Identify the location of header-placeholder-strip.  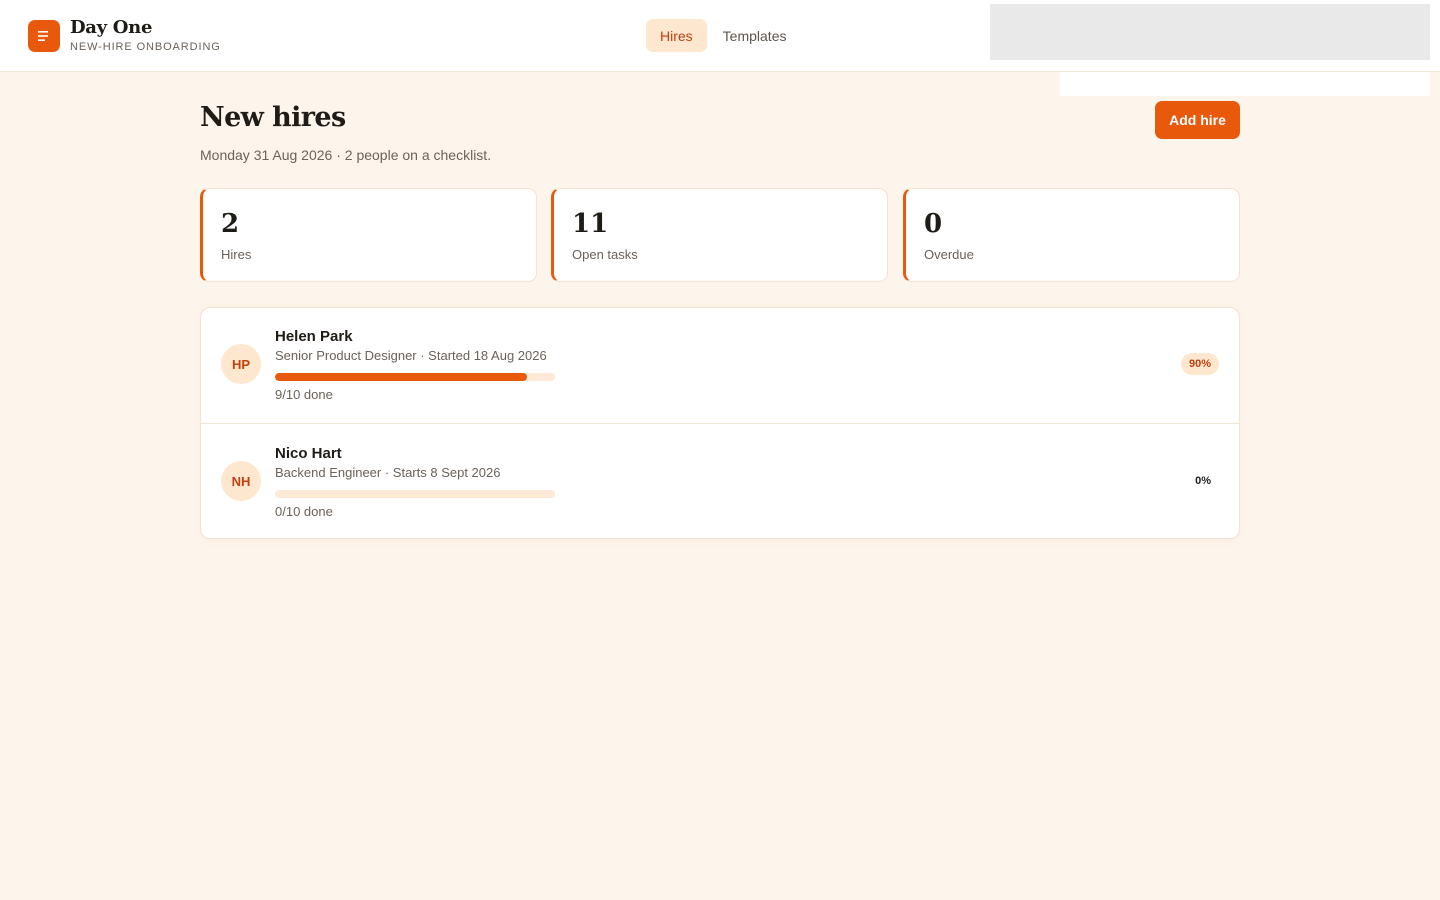
(1245, 84).